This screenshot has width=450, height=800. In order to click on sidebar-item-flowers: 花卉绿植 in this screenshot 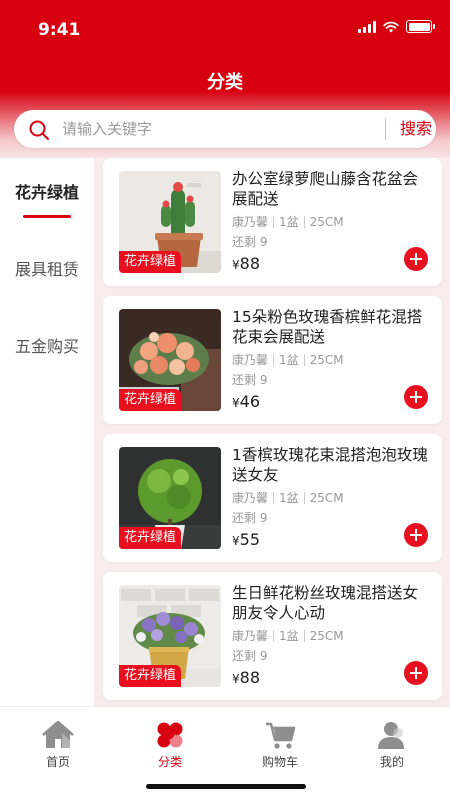, I will do `click(47, 193)`.